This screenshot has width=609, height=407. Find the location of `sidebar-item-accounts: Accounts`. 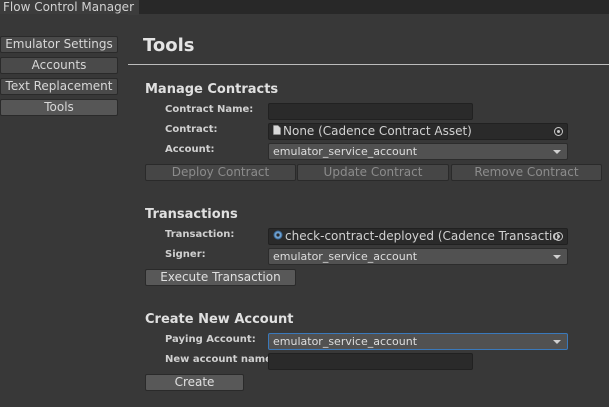

sidebar-item-accounts: Accounts is located at coordinates (59, 65).